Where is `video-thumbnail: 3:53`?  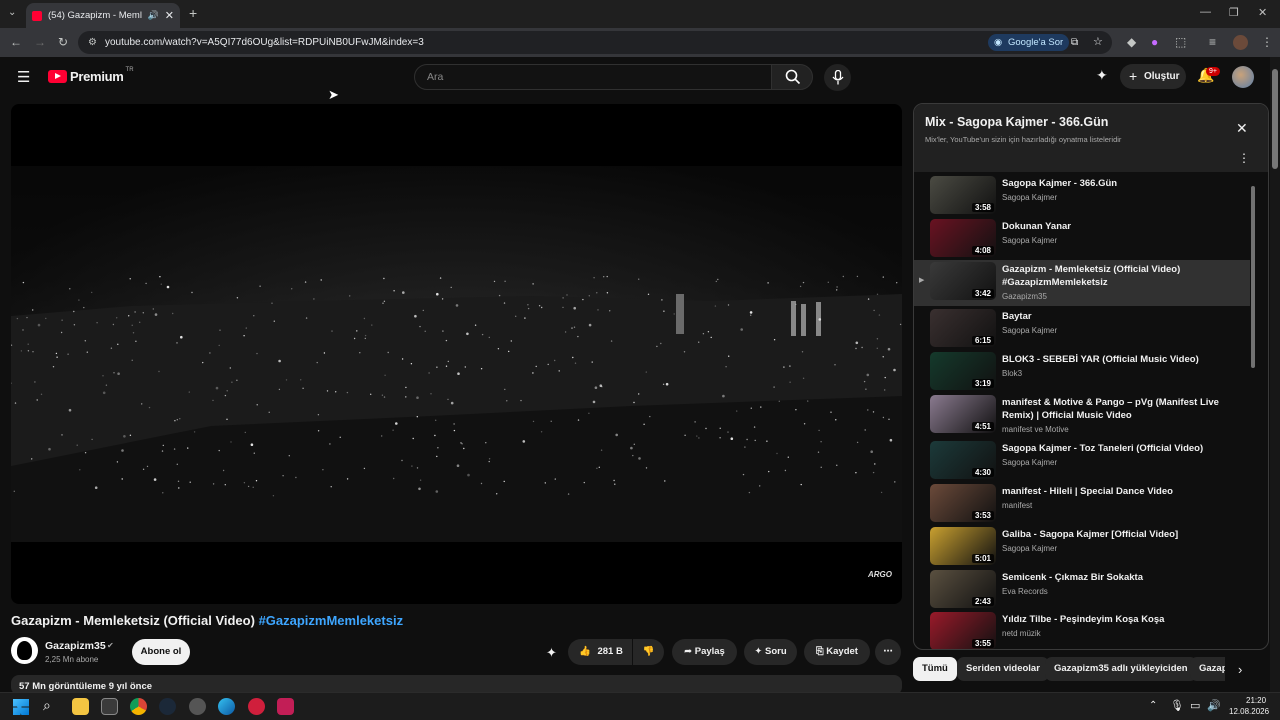 video-thumbnail: 3:53 is located at coordinates (963, 503).